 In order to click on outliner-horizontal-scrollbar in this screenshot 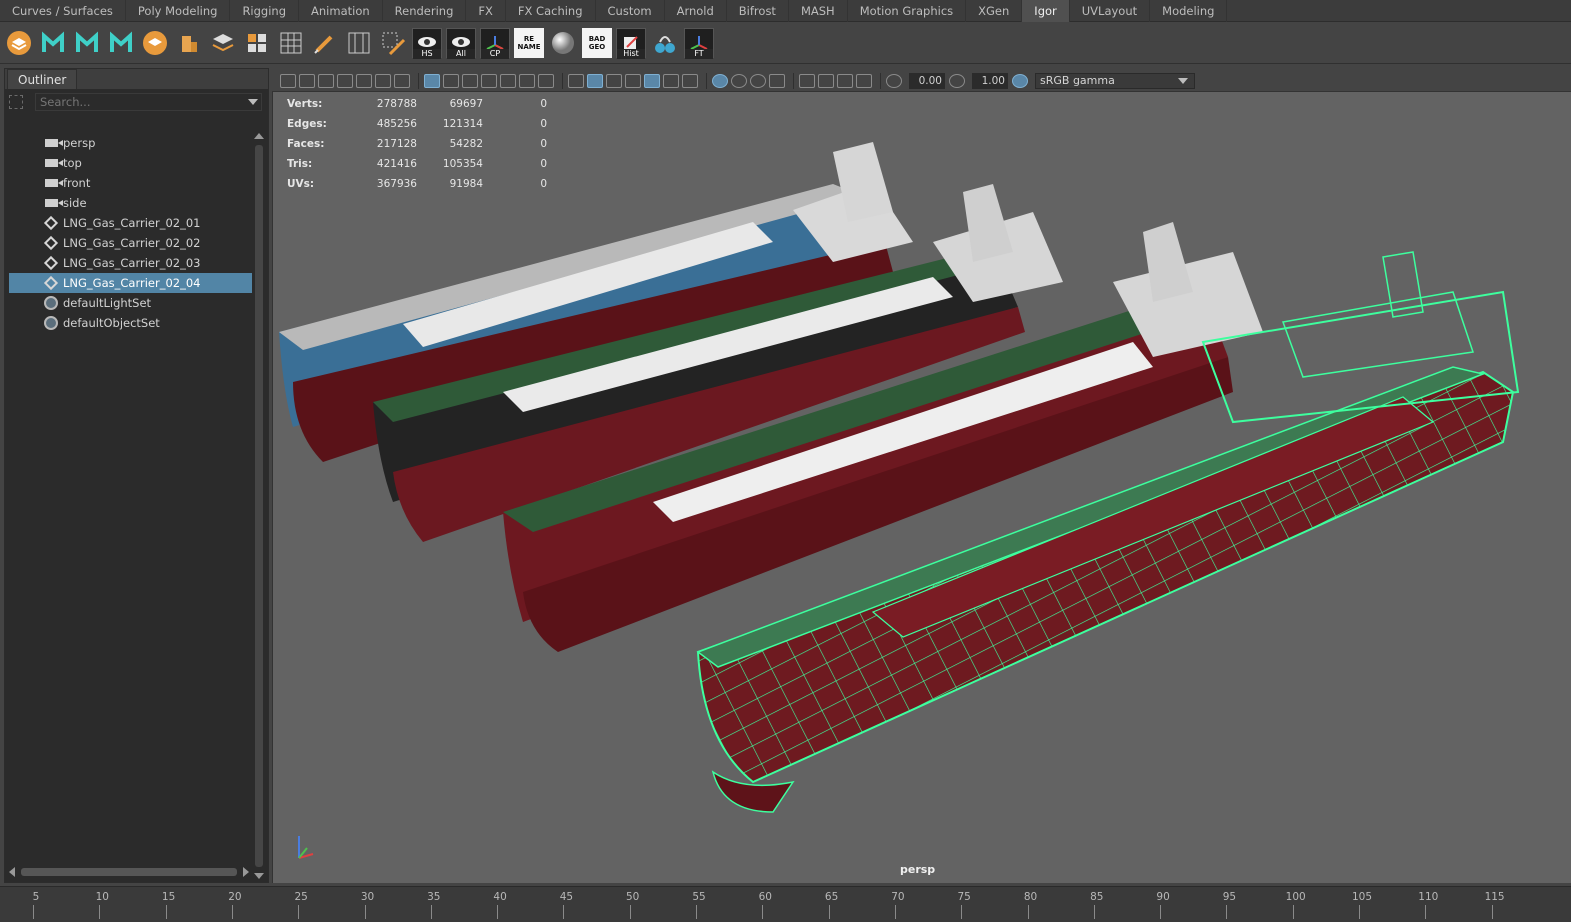, I will do `click(129, 872)`.